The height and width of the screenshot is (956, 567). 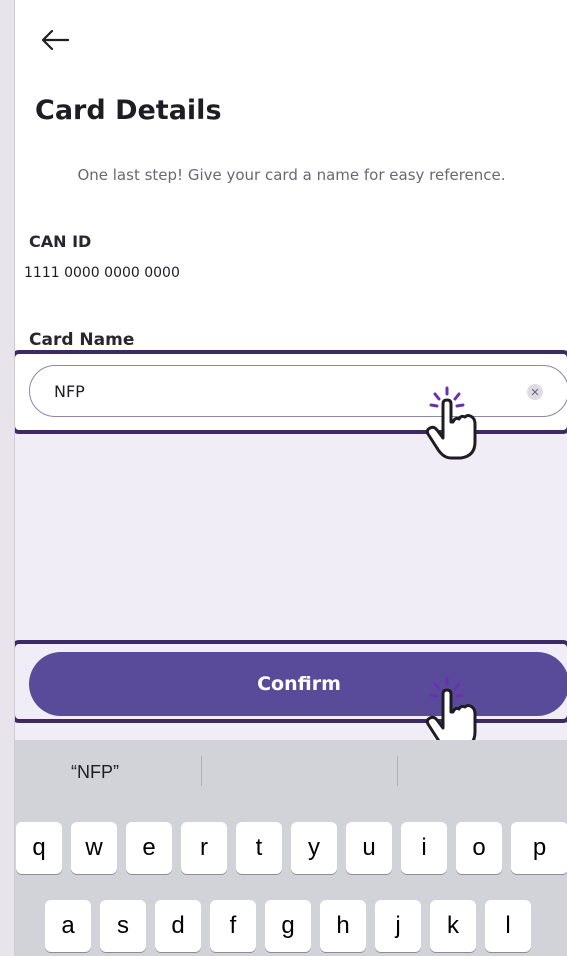 I want to click on back-button, so click(x=55, y=40).